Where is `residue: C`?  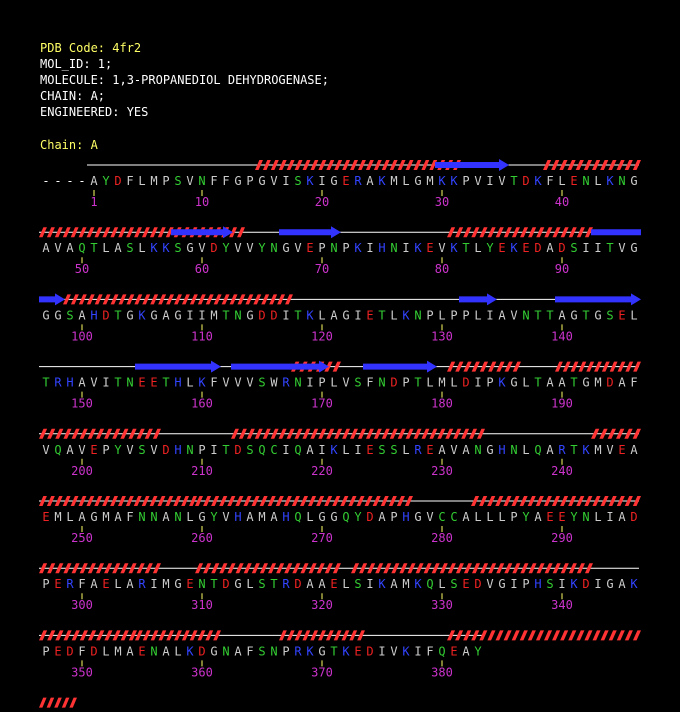 residue: C is located at coordinates (273, 450).